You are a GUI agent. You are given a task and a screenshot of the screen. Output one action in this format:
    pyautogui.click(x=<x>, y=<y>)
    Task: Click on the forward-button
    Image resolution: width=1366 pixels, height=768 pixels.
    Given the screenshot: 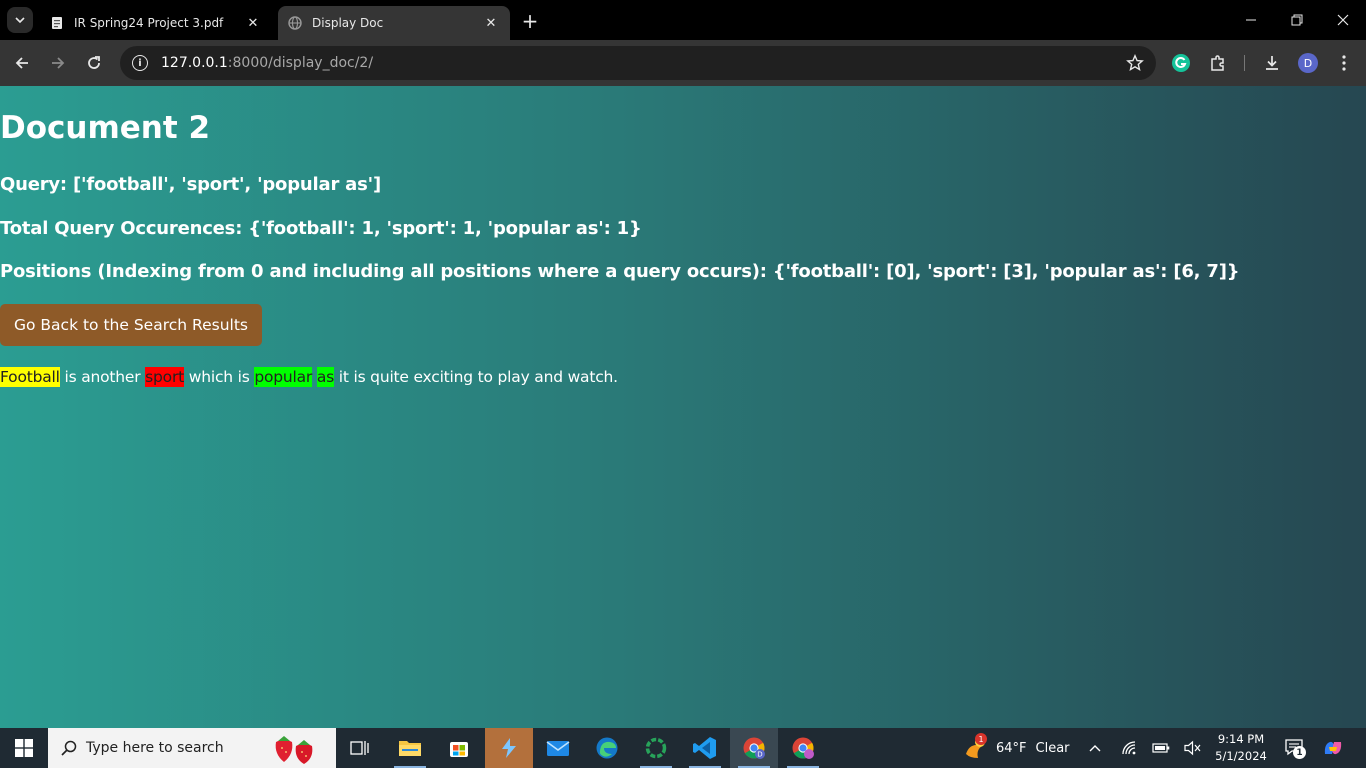 What is the action you would take?
    pyautogui.click(x=58, y=63)
    